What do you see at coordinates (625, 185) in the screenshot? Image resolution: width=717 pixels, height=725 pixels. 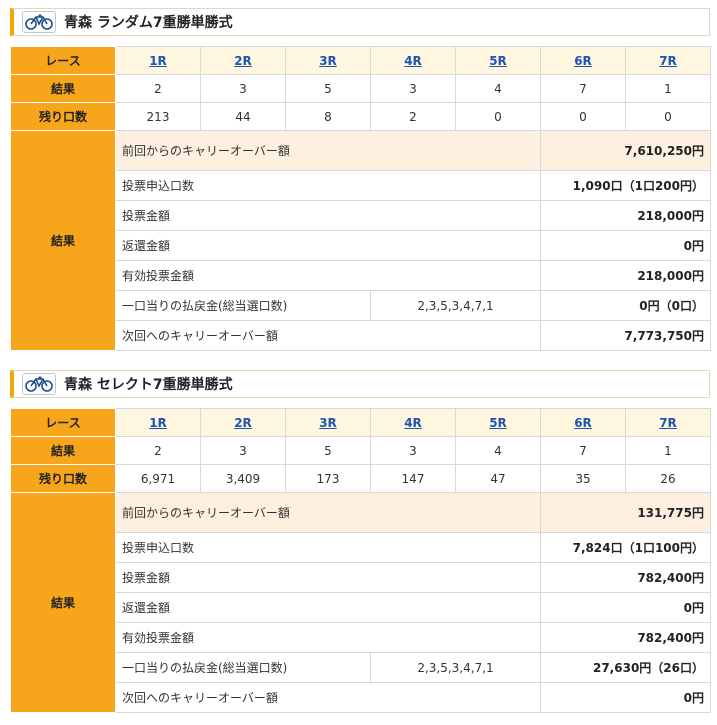 I see `tickets-value: 1,090口（1口200円）` at bounding box center [625, 185].